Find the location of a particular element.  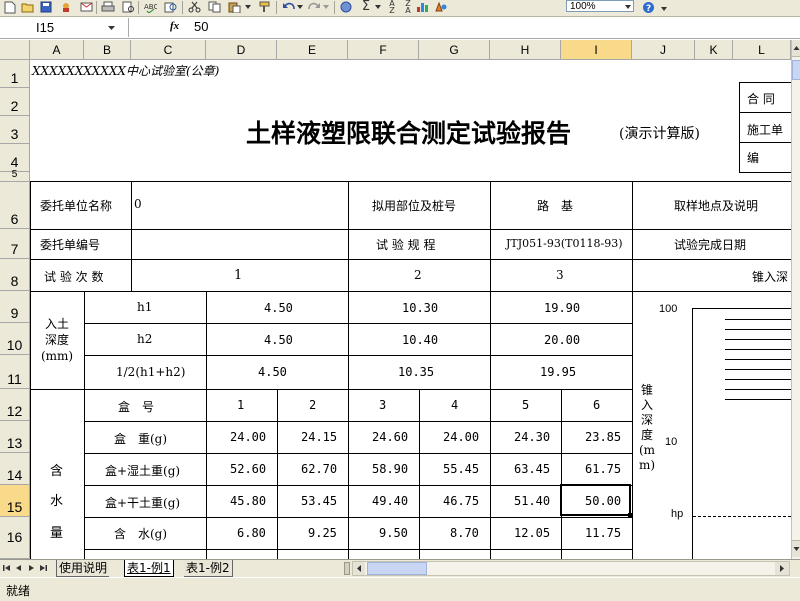

row-header-15: 15 is located at coordinates (15, 501).